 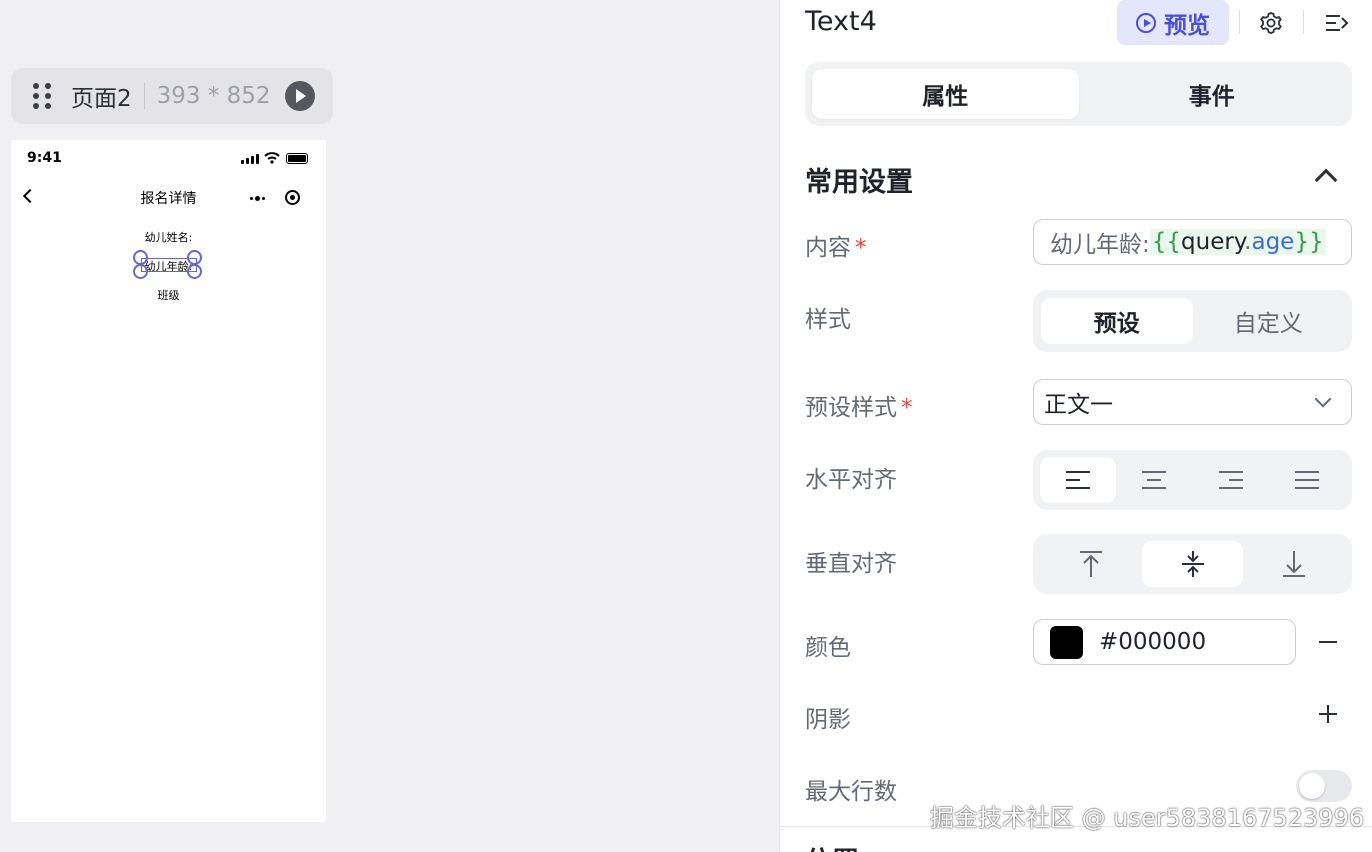 I want to click on style-option-preset: 预设, so click(x=1117, y=321).